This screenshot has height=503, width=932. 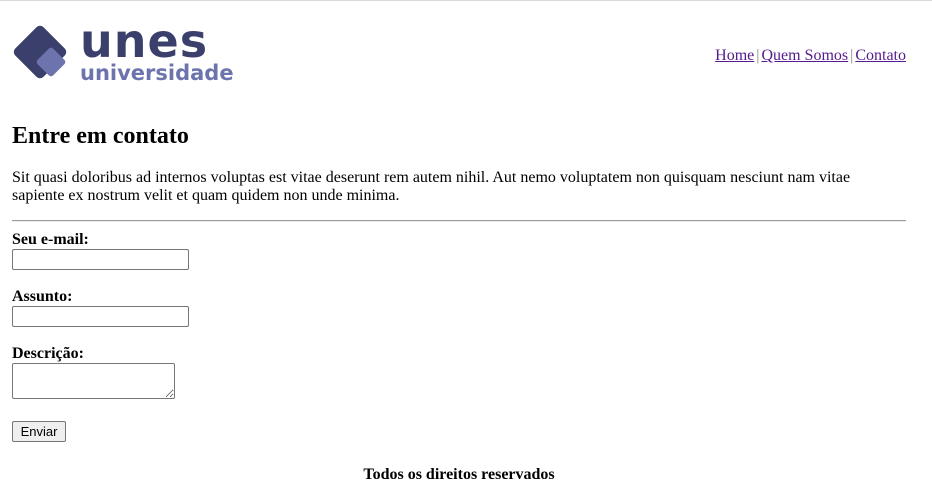 I want to click on description-textarea, so click(x=93, y=381).